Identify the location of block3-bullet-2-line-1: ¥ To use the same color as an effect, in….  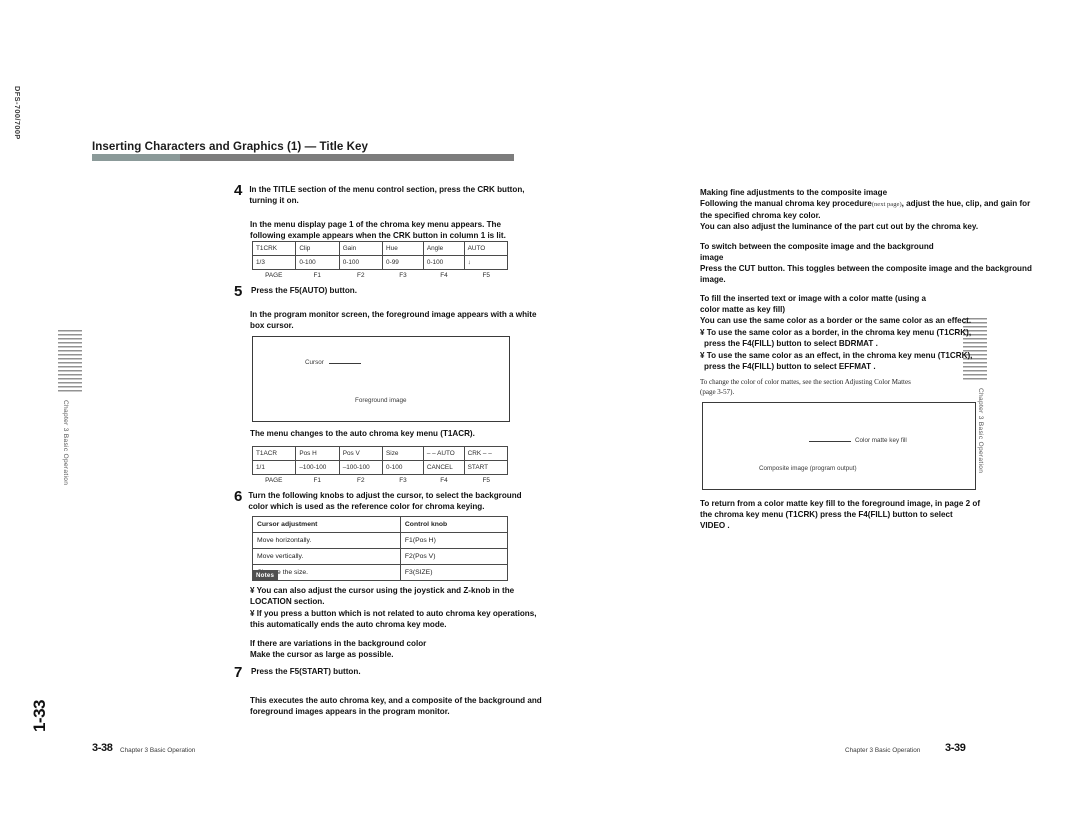
(836, 355).